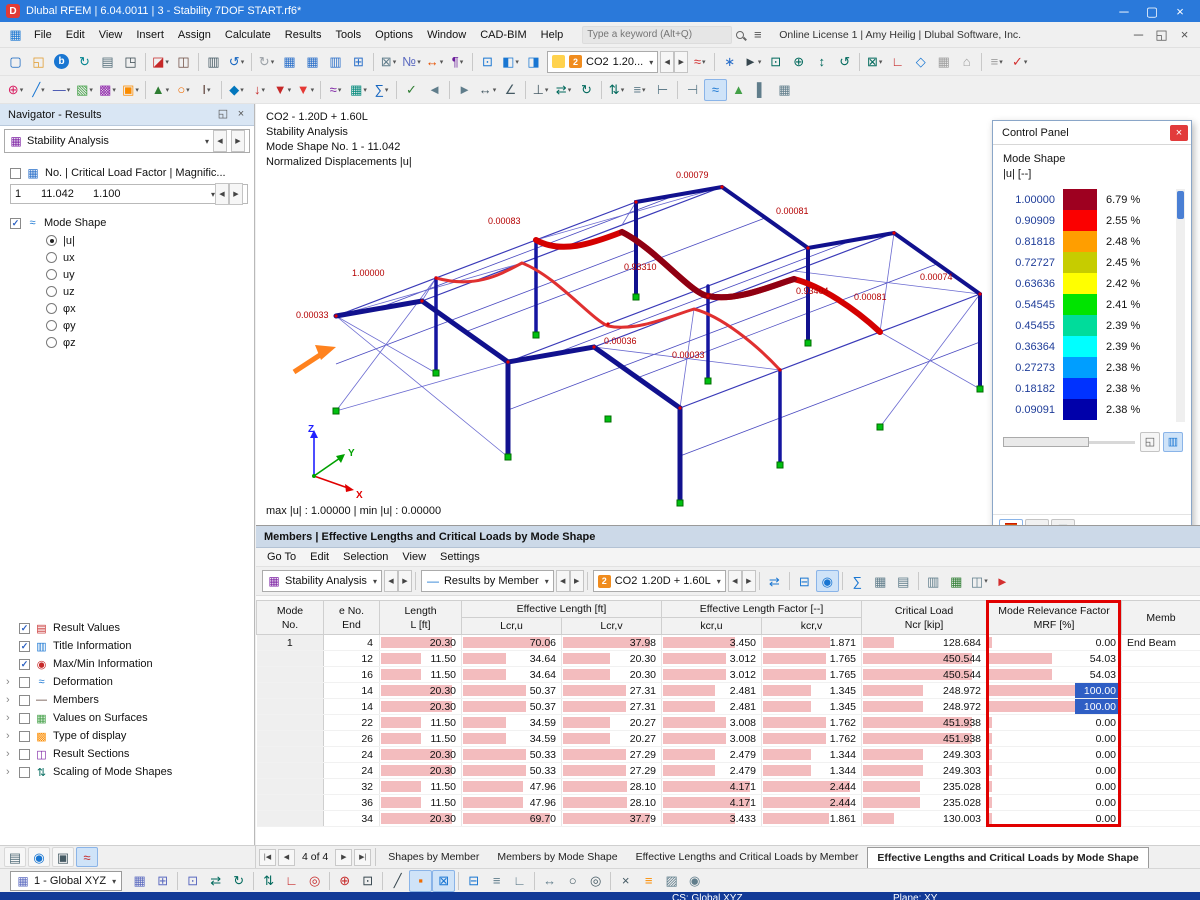 The image size is (1200, 900). I want to click on mode-prev-button, so click(222, 194).